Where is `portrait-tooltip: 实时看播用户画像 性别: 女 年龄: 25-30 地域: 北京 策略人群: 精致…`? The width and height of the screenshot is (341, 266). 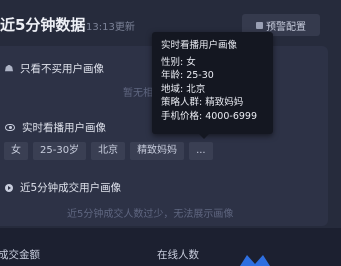 portrait-tooltip: 实时看播用户画像 性别: 女 年龄: 25-30 地域: 北京 策略人群: 精致… is located at coordinates (212, 83).